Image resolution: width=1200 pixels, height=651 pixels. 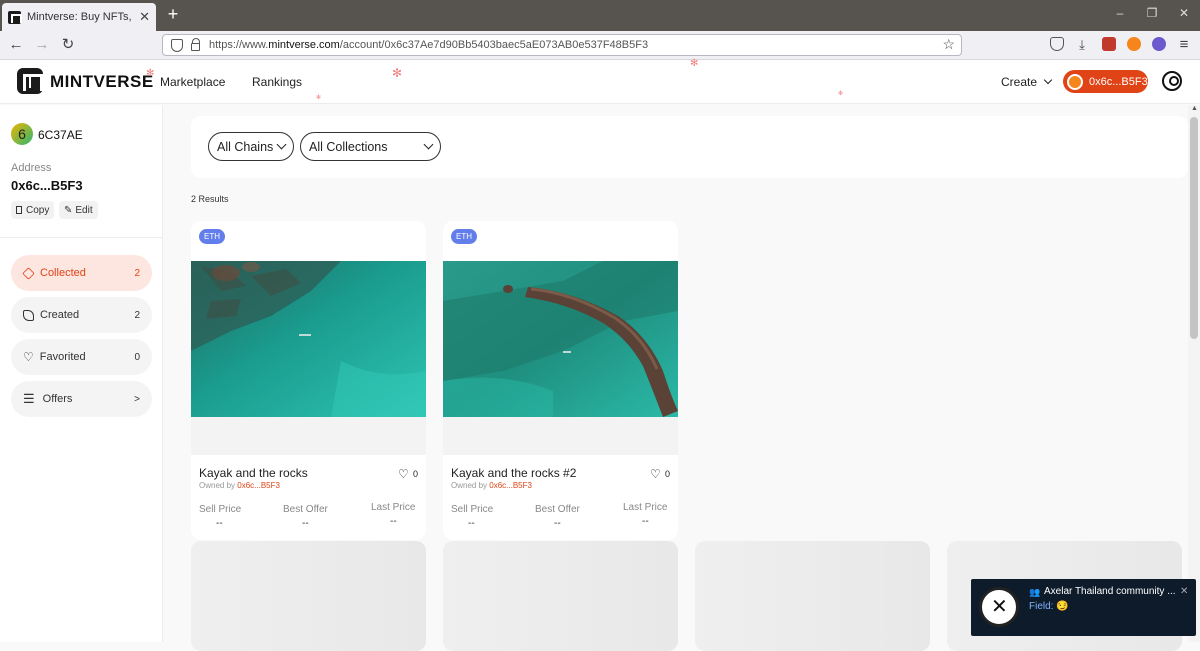 What do you see at coordinates (63, 273) in the screenshot?
I see `sidebar-item-label: Collected` at bounding box center [63, 273].